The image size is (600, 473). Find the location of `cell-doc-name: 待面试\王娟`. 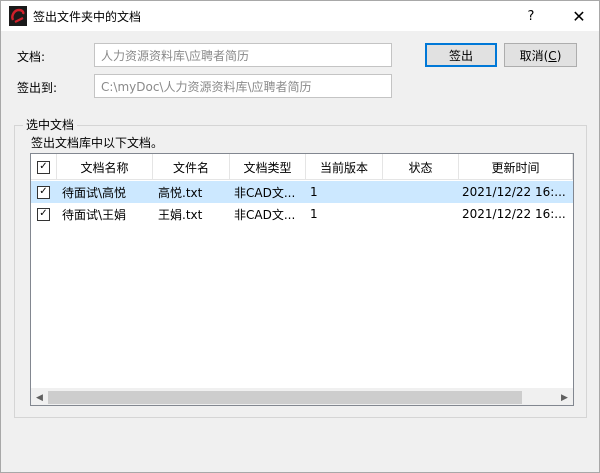

cell-doc-name: 待面试\王娟 is located at coordinates (94, 214).